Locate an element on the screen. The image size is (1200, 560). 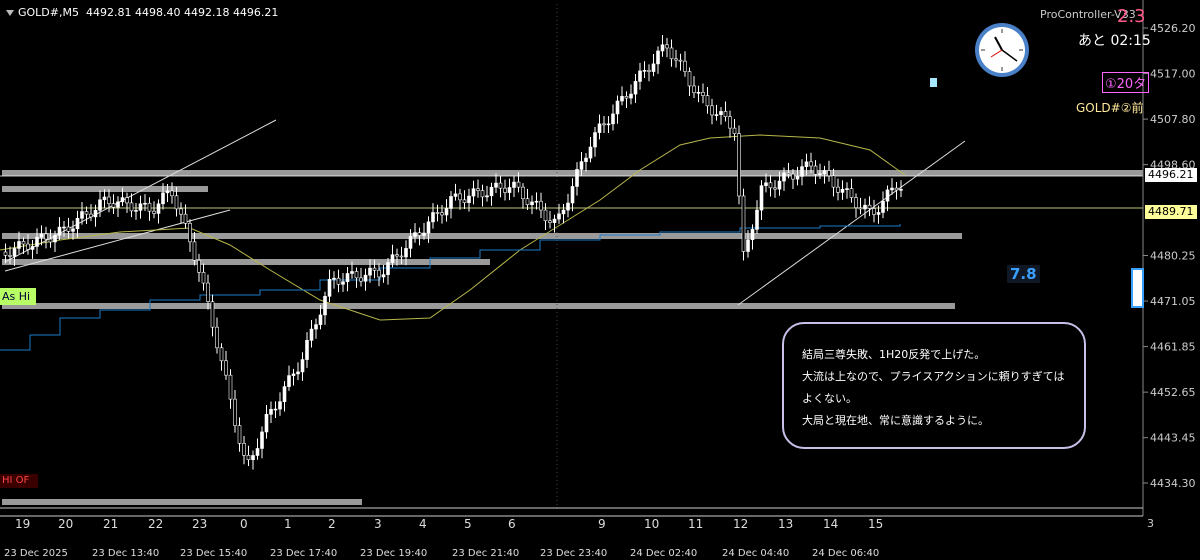
time-label: 24 Dec 02:40 is located at coordinates (663, 553).